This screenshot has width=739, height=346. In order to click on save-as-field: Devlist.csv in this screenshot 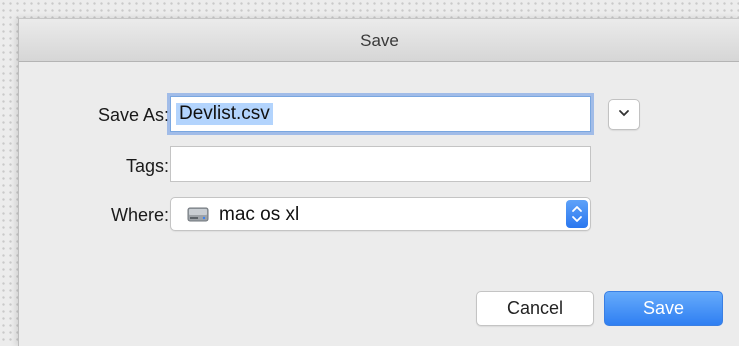, I will do `click(380, 114)`.